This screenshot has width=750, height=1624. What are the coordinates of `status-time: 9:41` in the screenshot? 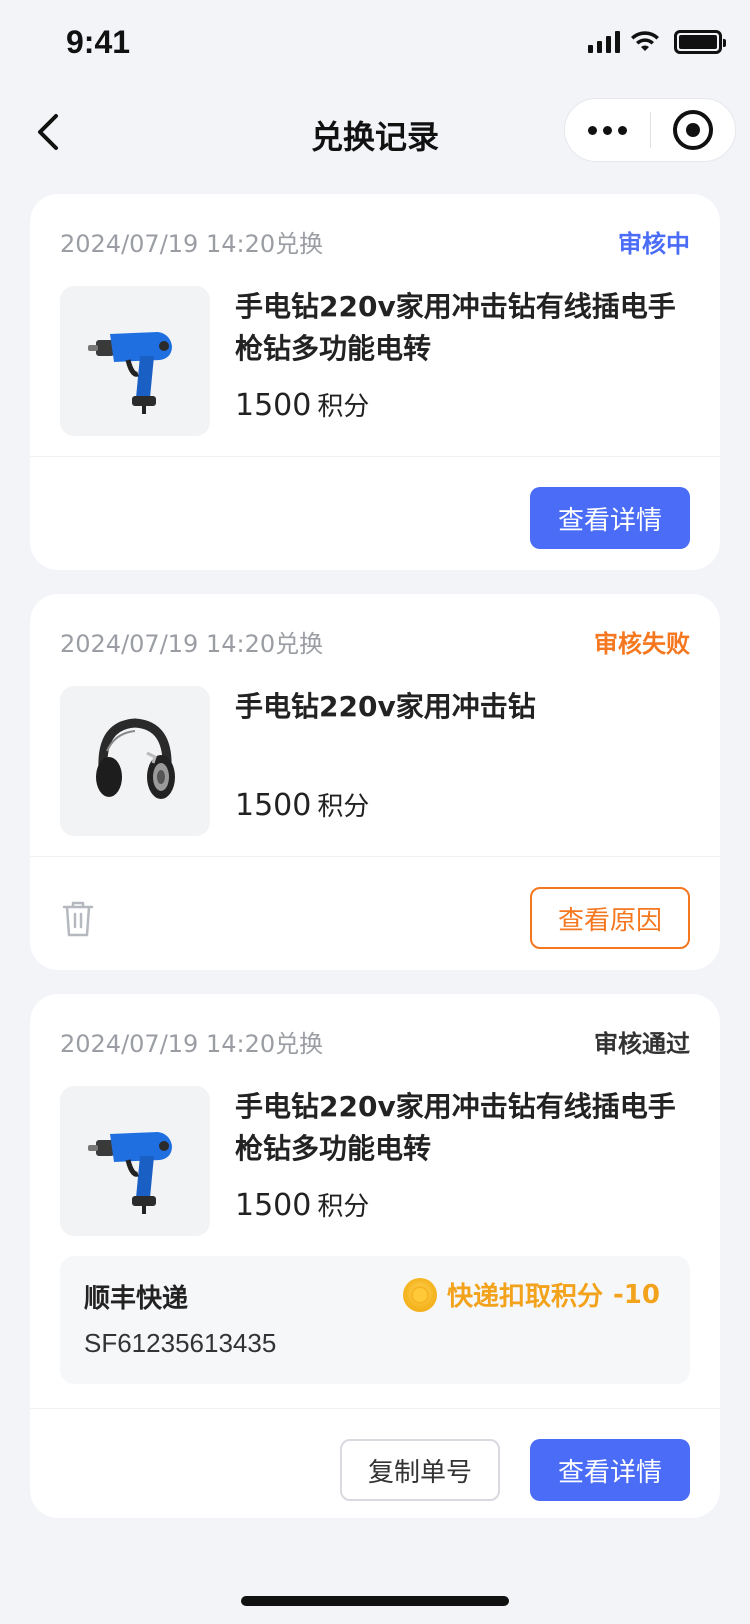 It's located at (98, 42).